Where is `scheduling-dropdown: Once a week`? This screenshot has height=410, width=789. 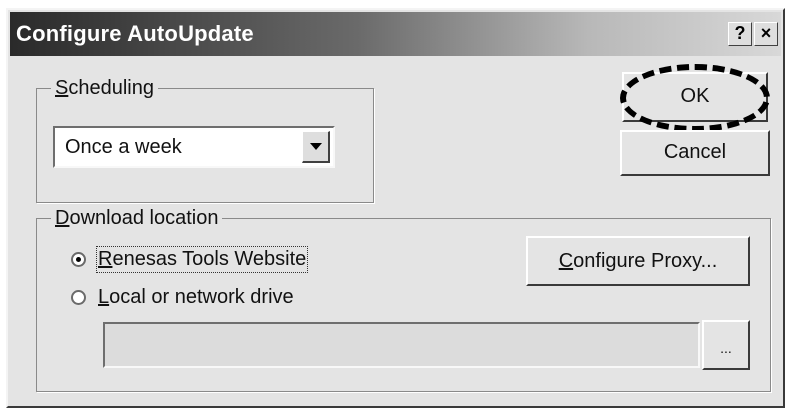
scheduling-dropdown: Once a week is located at coordinates (194, 147).